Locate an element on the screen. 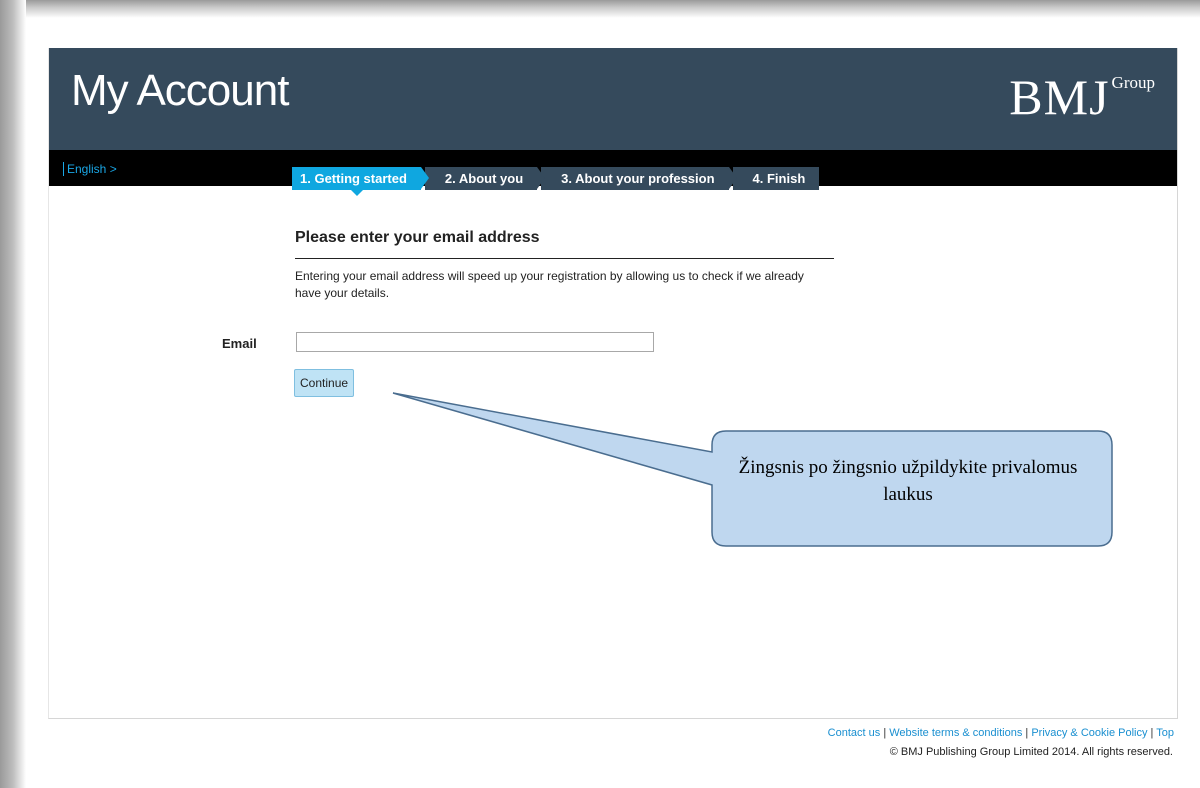 The width and height of the screenshot is (1200, 788). footer-link-top: Top is located at coordinates (1165, 733).